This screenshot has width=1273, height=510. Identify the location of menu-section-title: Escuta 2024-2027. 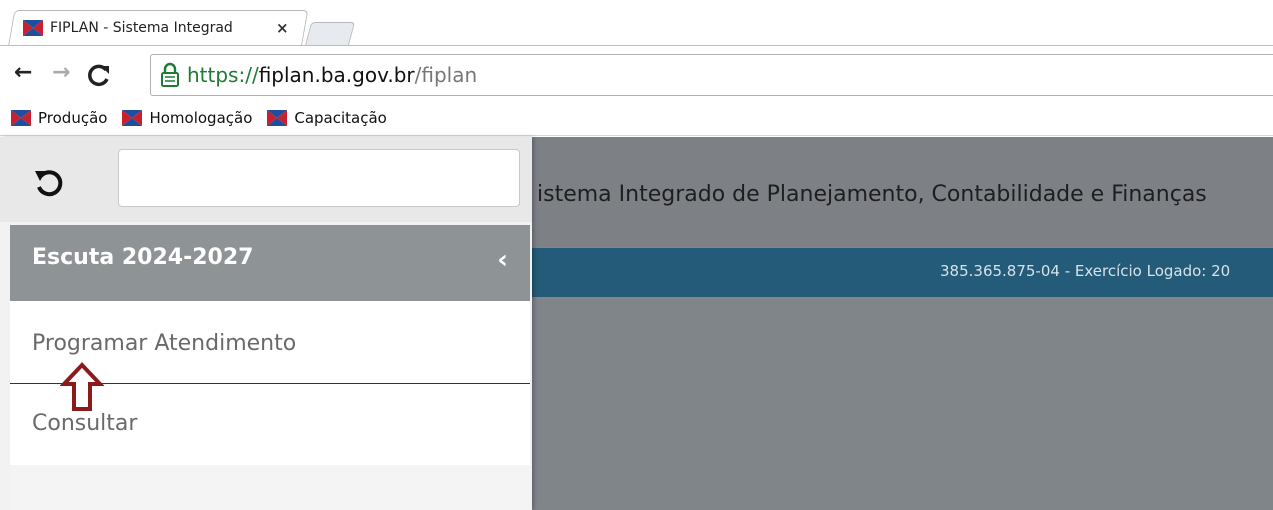
(143, 257).